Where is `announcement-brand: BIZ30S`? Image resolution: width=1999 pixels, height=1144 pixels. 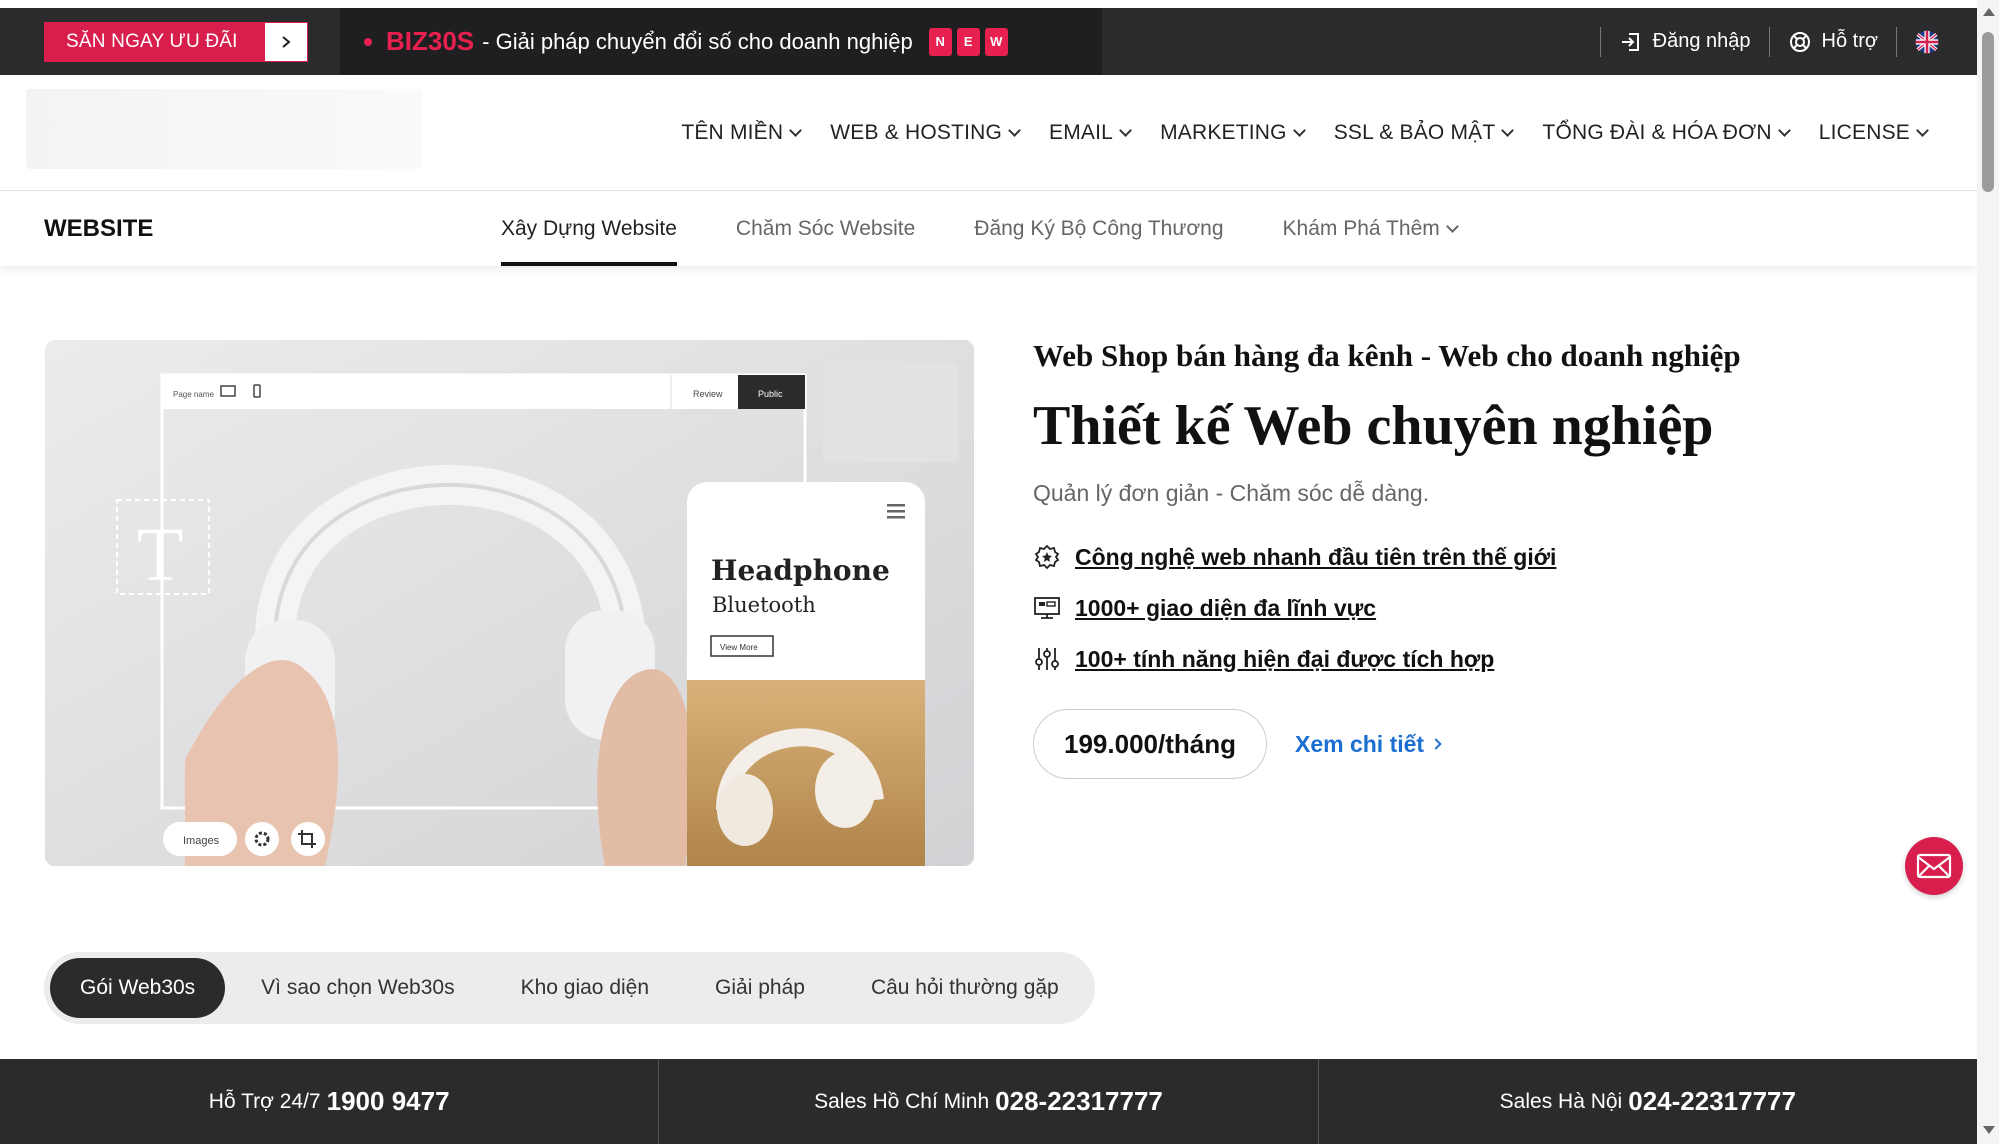 announcement-brand: BIZ30S is located at coordinates (430, 41).